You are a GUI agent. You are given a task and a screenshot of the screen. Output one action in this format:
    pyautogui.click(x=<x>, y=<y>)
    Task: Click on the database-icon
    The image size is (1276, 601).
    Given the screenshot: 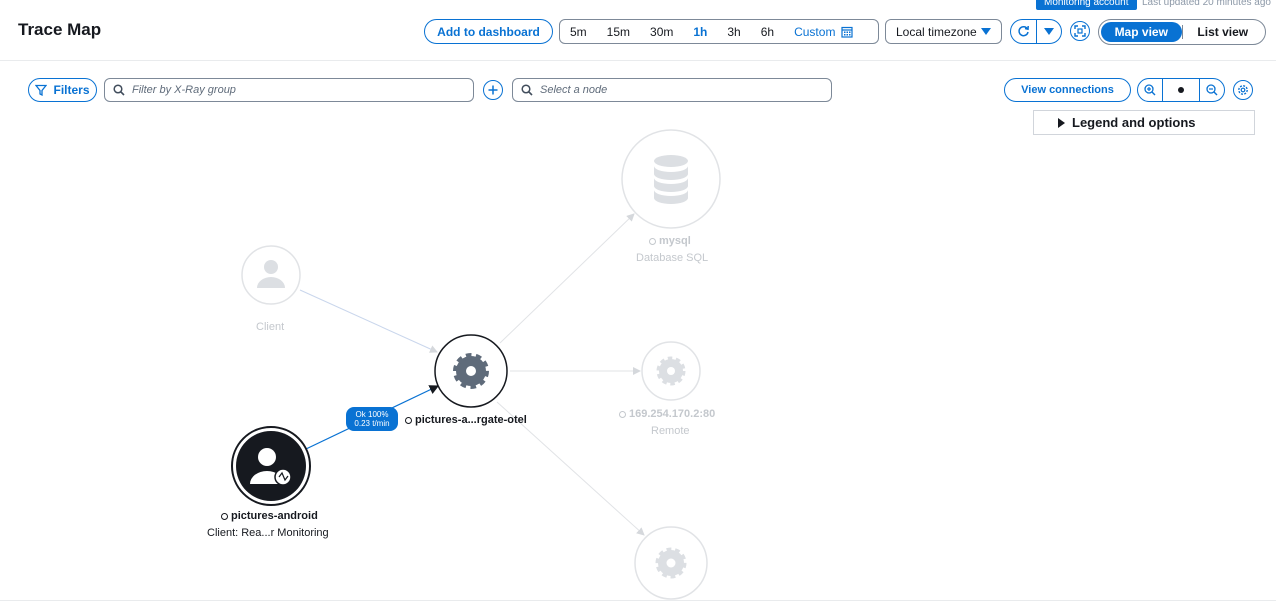 What is the action you would take?
    pyautogui.click(x=671, y=179)
    